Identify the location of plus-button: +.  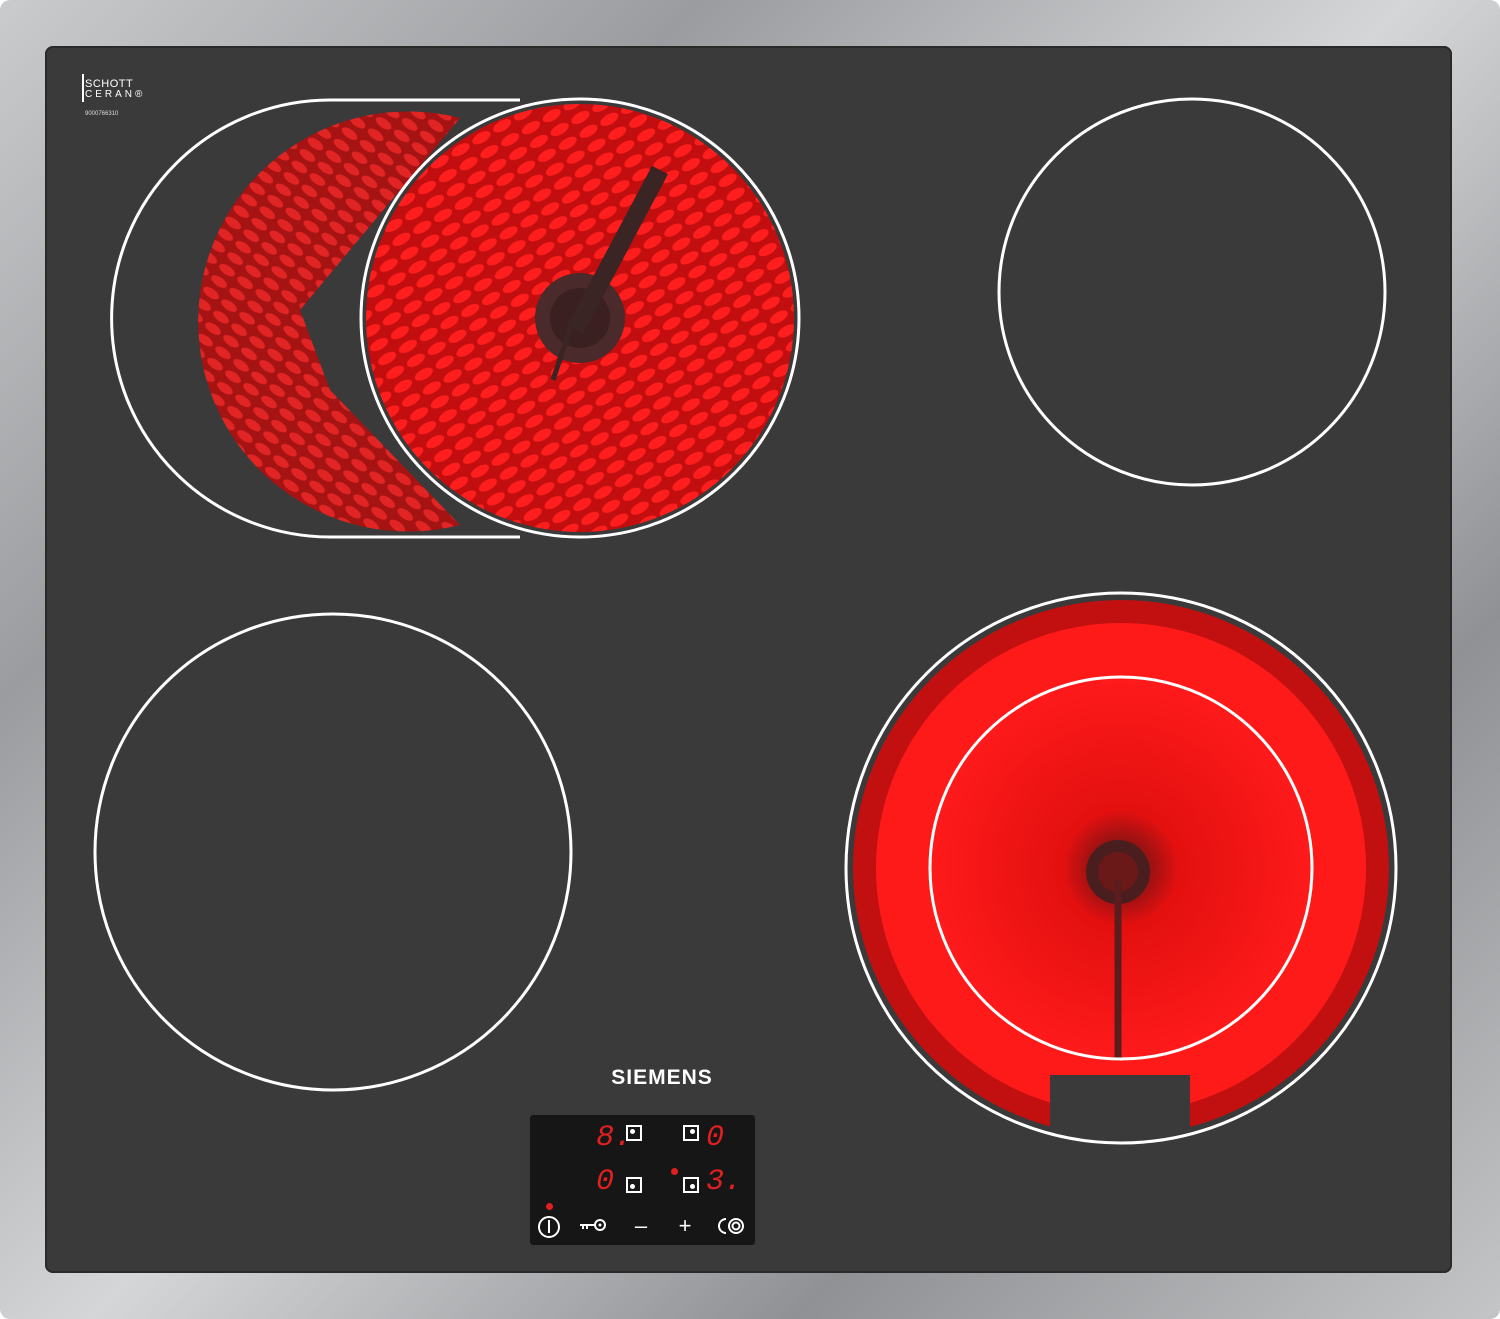
(685, 1226).